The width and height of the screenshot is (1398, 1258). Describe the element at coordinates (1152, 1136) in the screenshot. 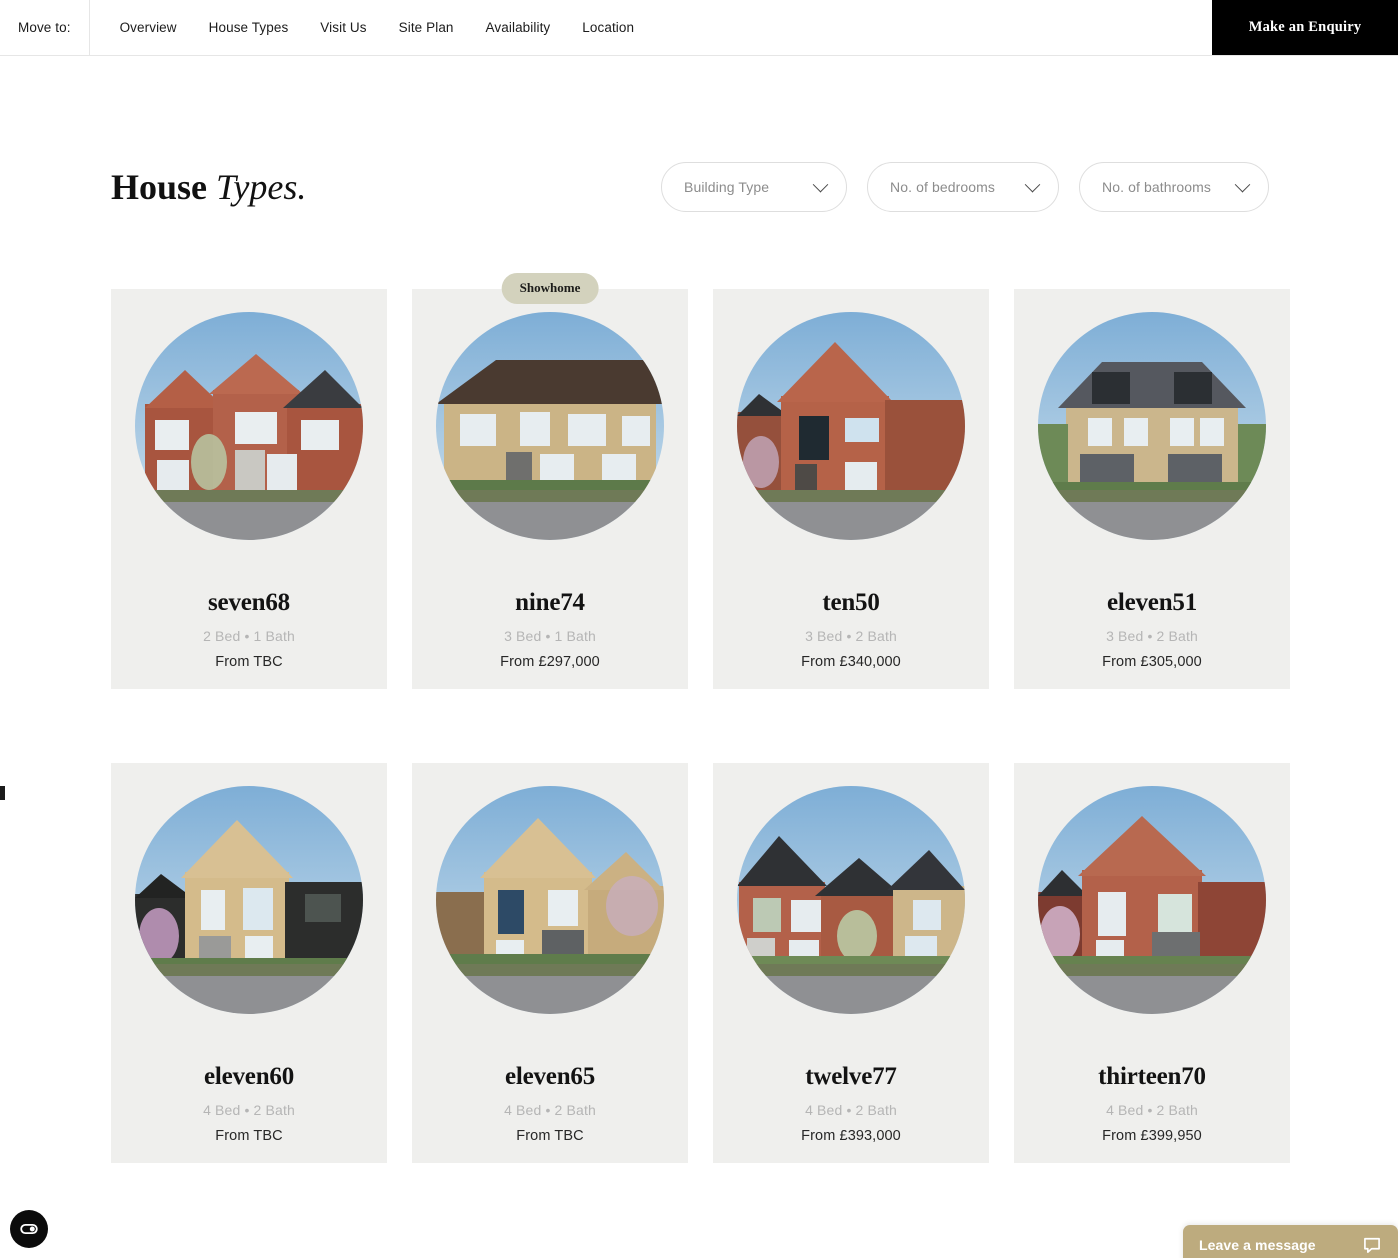

I see `house-type-price: From £399,950` at that location.